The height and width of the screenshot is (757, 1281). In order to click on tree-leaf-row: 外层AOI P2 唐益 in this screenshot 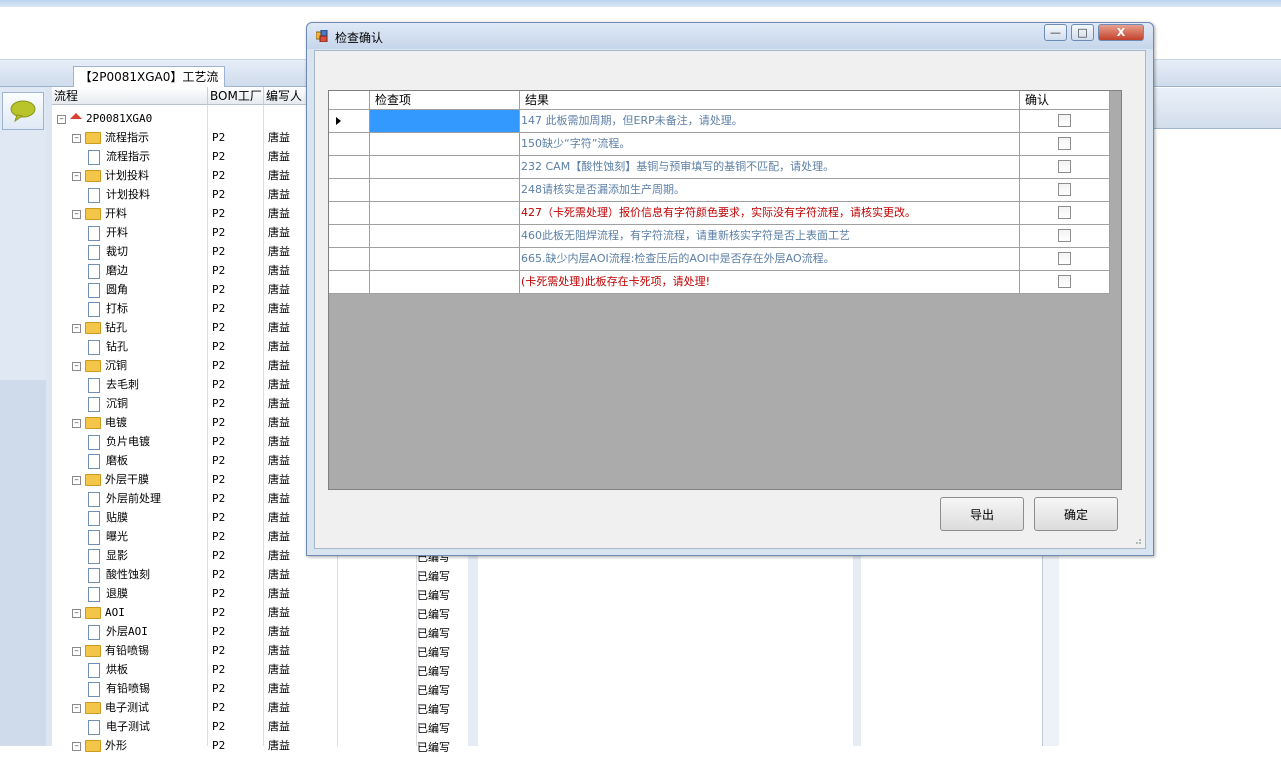, I will do `click(252, 631)`.